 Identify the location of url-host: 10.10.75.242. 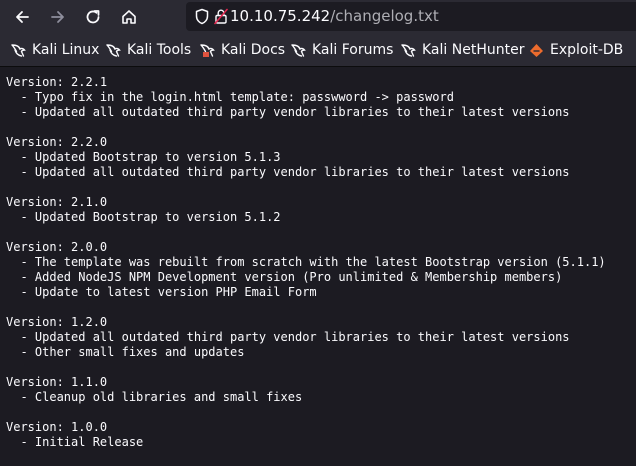
(280, 16).